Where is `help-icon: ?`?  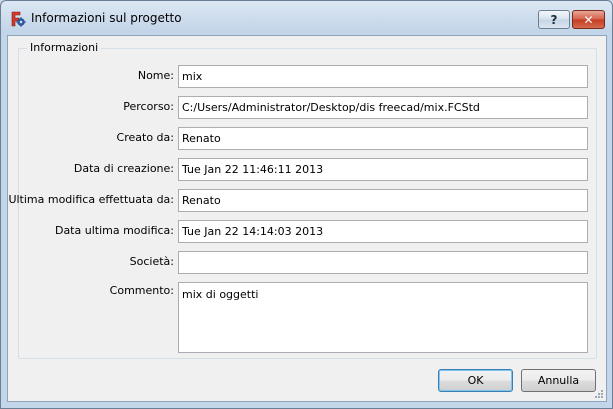 help-icon: ? is located at coordinates (554, 19).